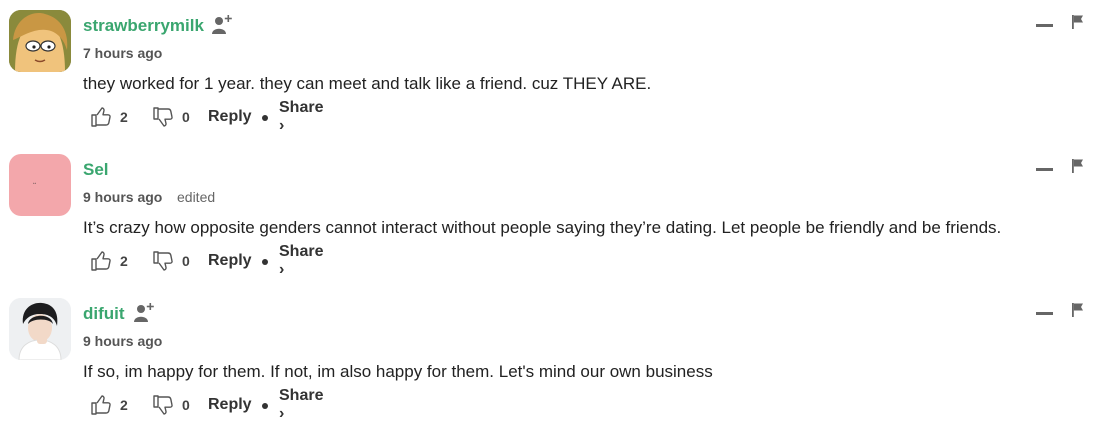 Image resolution: width=1098 pixels, height=432 pixels. What do you see at coordinates (35, 184) in the screenshot?
I see `avatar-mark: ꞏꞏ` at bounding box center [35, 184].